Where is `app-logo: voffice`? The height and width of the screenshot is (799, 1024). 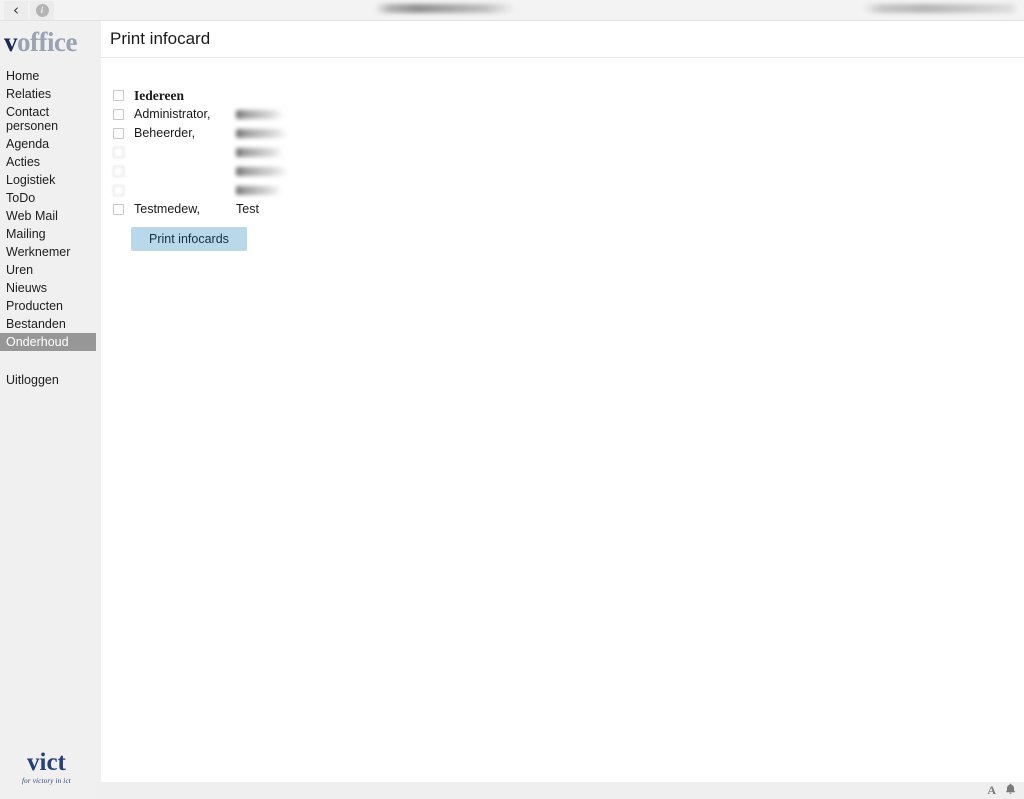 app-logo: voffice is located at coordinates (48, 38).